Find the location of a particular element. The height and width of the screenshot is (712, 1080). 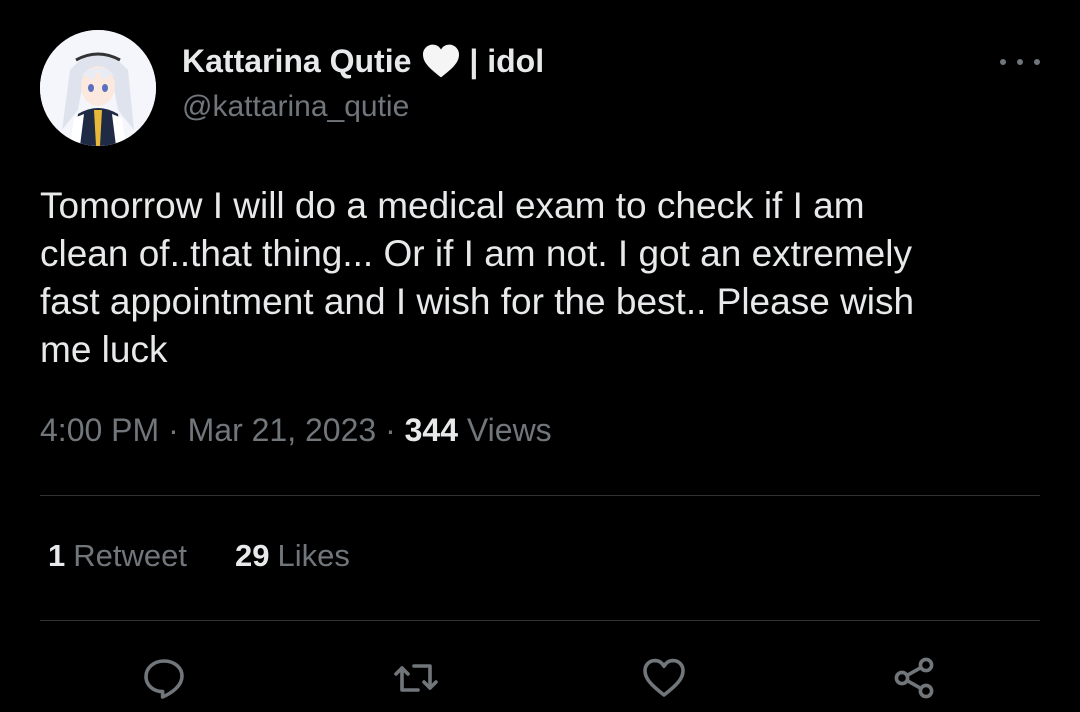

action-bar is located at coordinates (540, 678).